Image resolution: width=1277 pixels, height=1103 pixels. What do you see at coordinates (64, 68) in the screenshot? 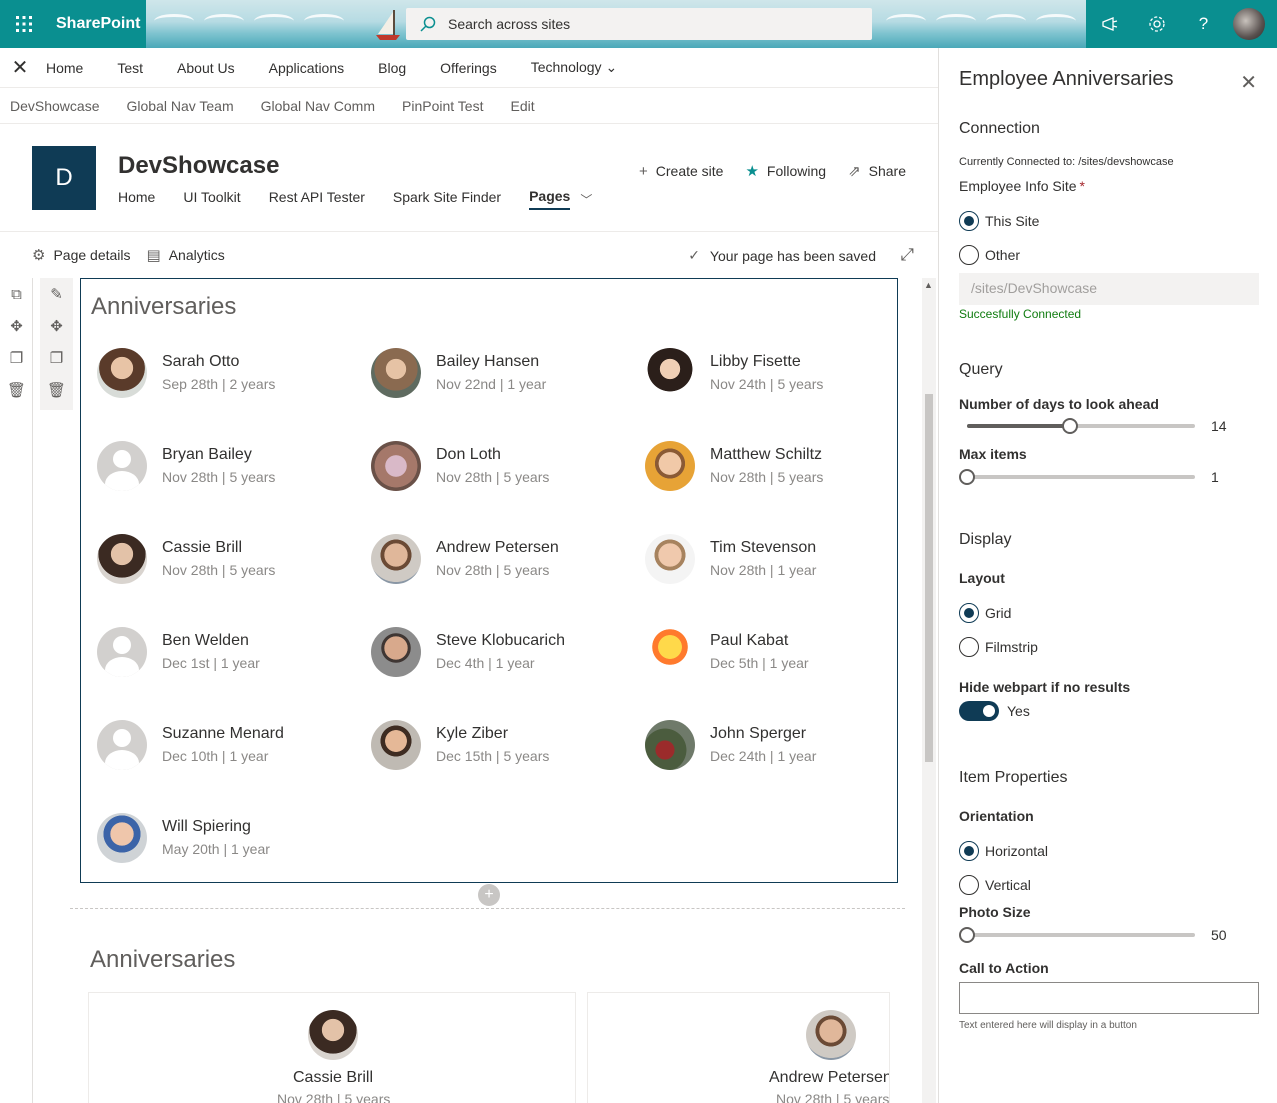
I see `topnav-home: Home` at bounding box center [64, 68].